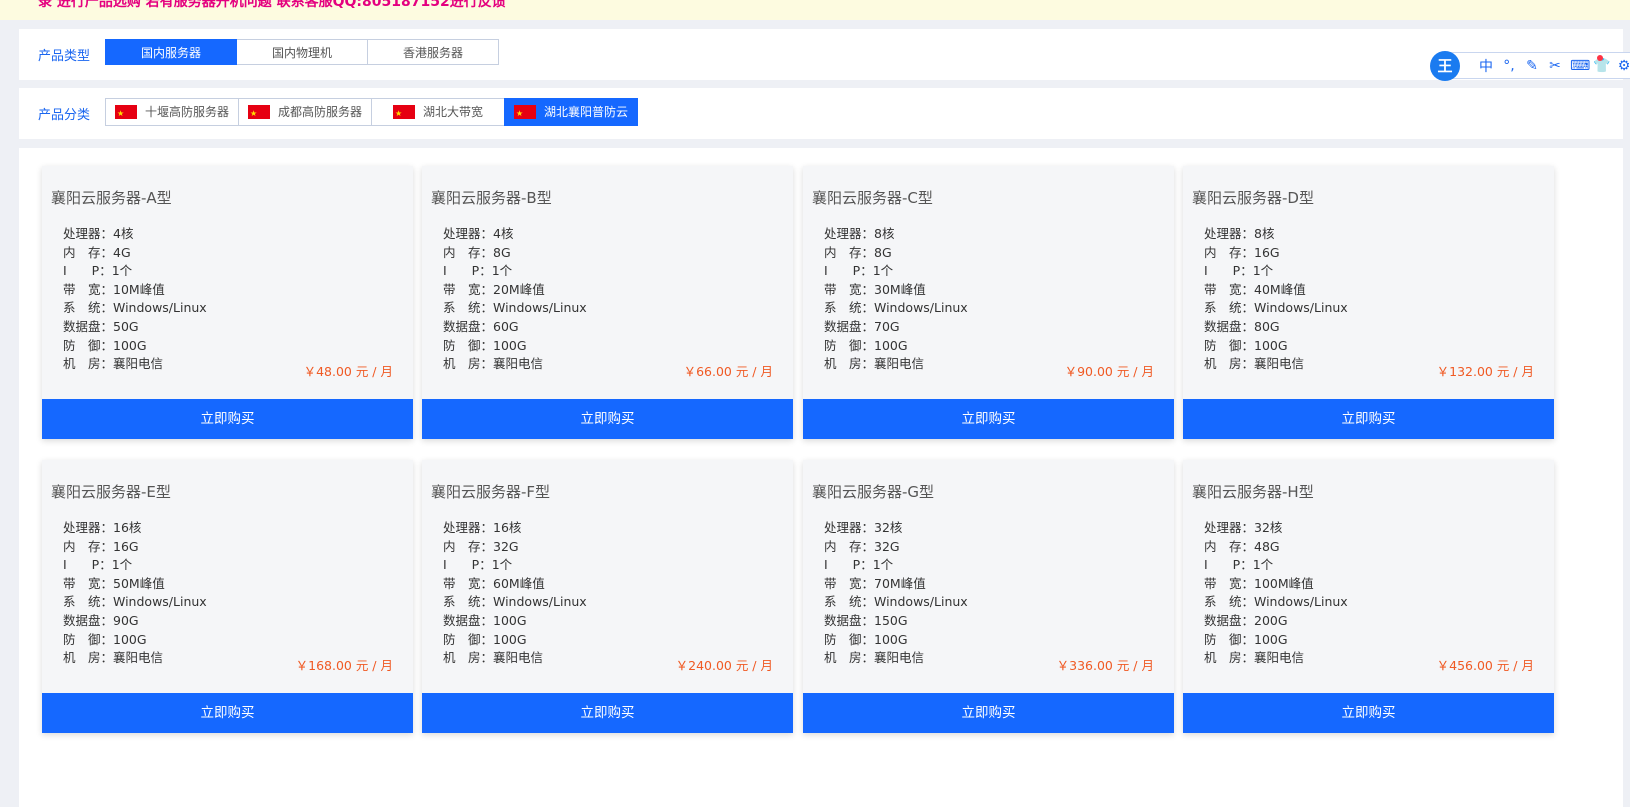 Image resolution: width=1630 pixels, height=807 pixels. What do you see at coordinates (1485, 371) in the screenshot?
I see `product-price: ￥132.00 元 / 月` at bounding box center [1485, 371].